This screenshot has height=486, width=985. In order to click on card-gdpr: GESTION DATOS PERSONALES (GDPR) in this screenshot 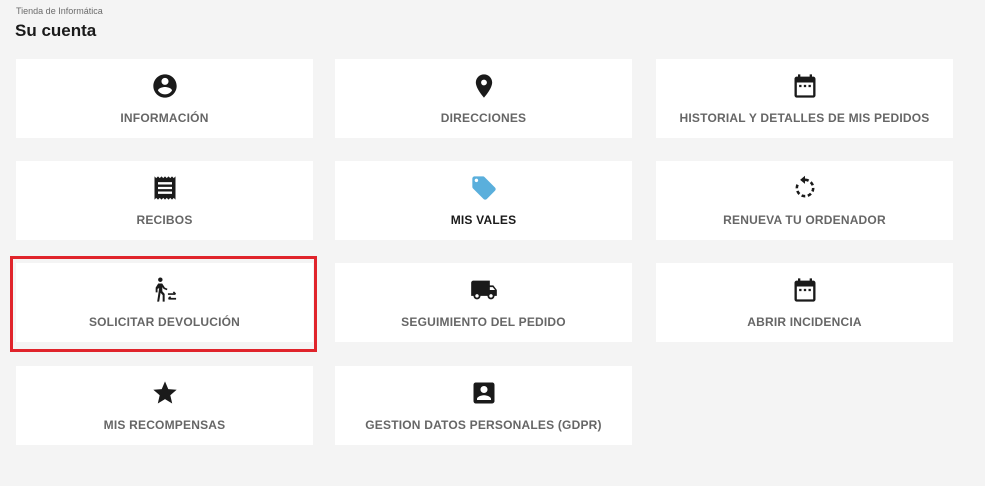, I will do `click(483, 405)`.